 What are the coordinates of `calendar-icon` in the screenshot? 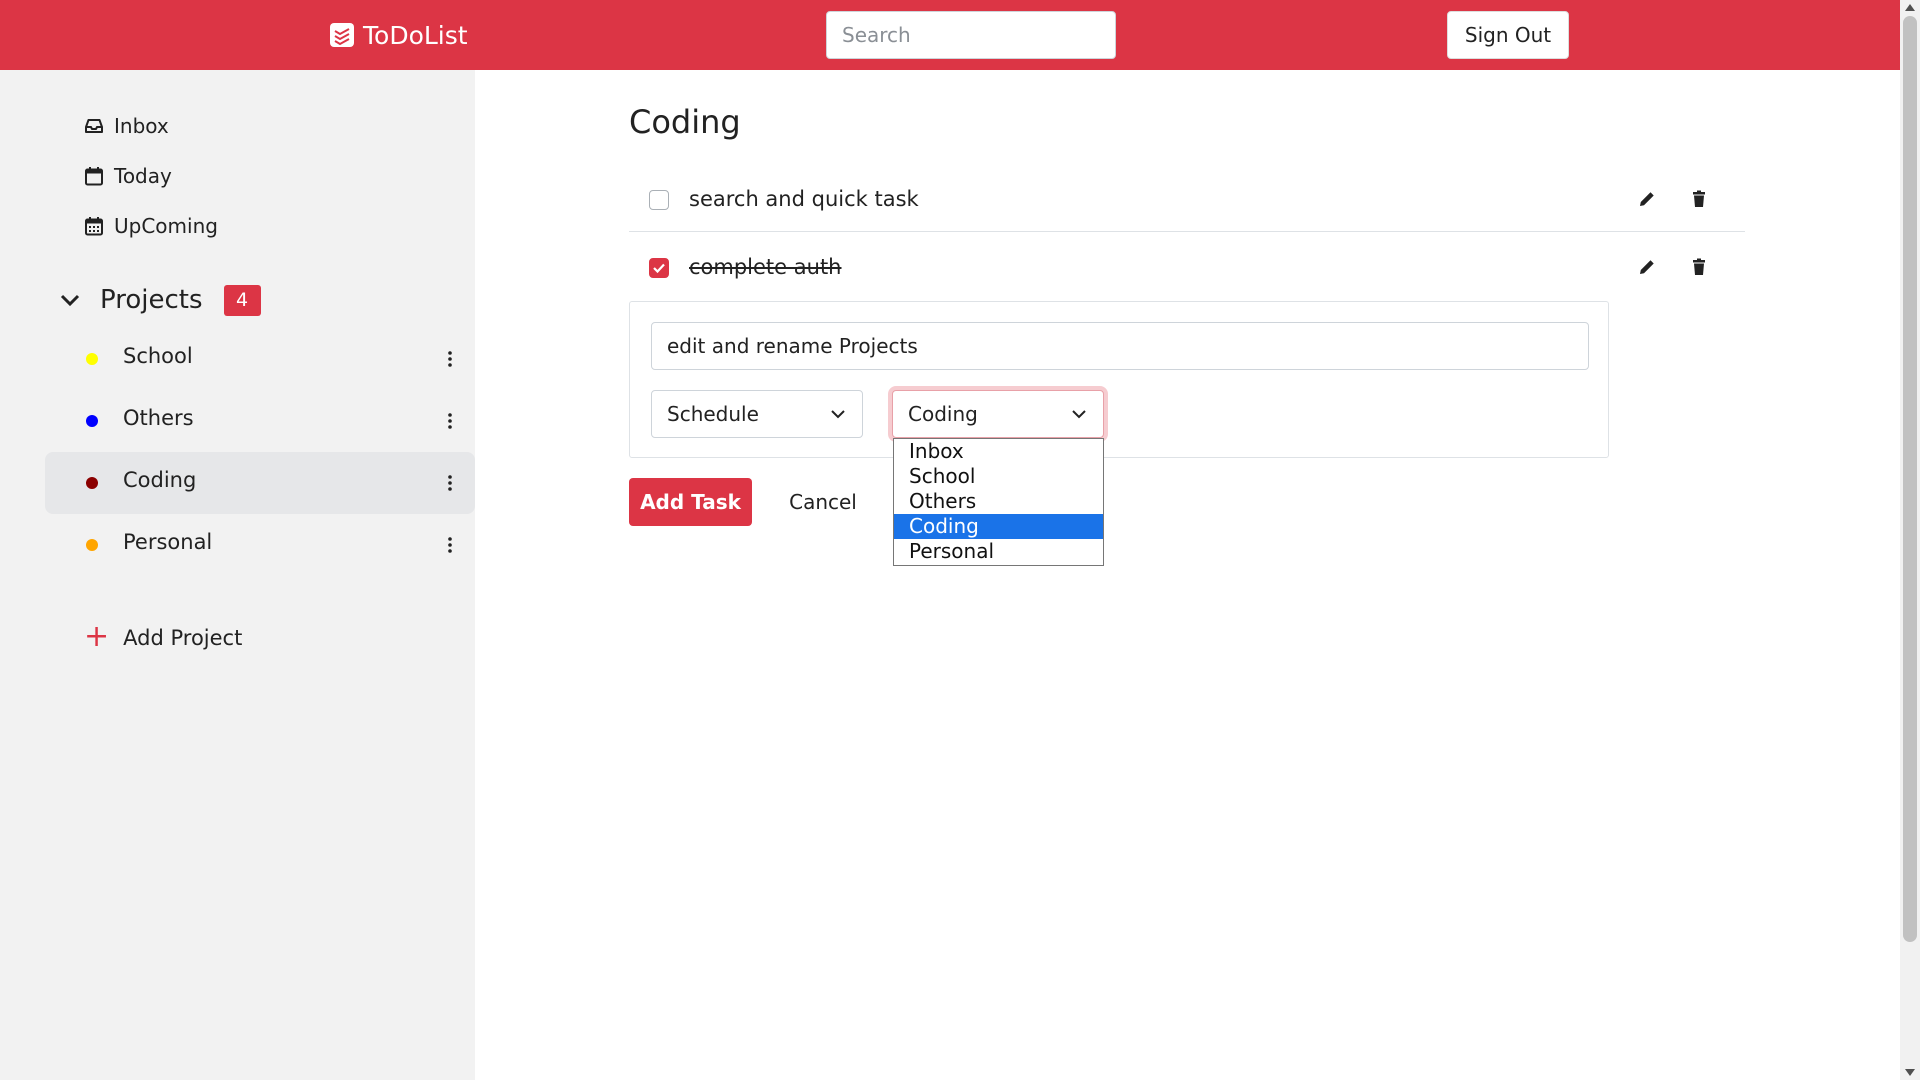 It's located at (94, 176).